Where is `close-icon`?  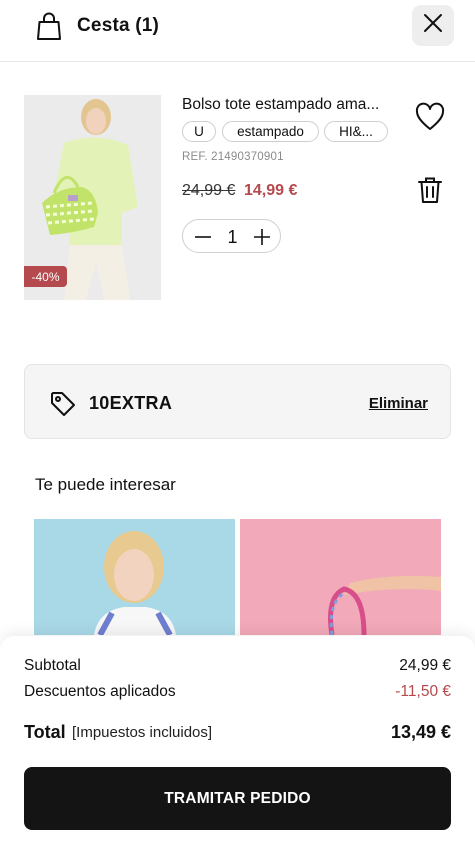 close-icon is located at coordinates (433, 25).